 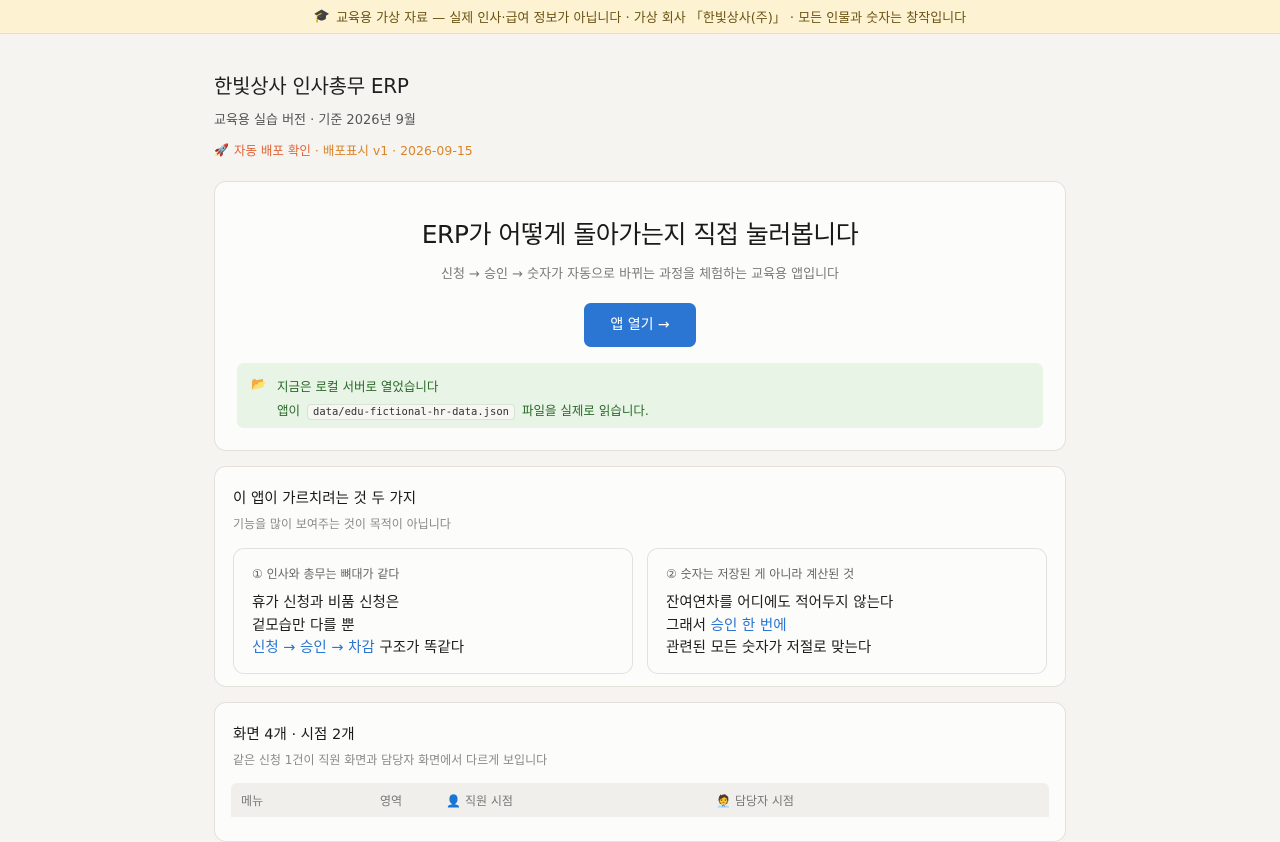 What do you see at coordinates (760, 574) in the screenshot?
I see `lesson-2-head: ② 숫자는 저장된 게 아니라 계산된 것` at bounding box center [760, 574].